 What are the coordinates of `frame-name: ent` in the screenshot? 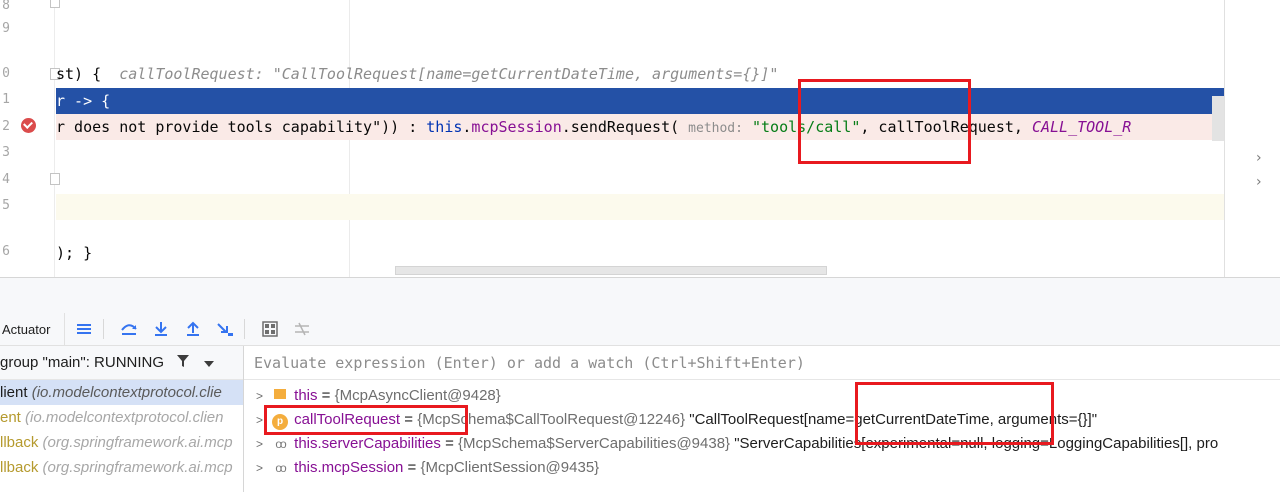 It's located at (10, 417).